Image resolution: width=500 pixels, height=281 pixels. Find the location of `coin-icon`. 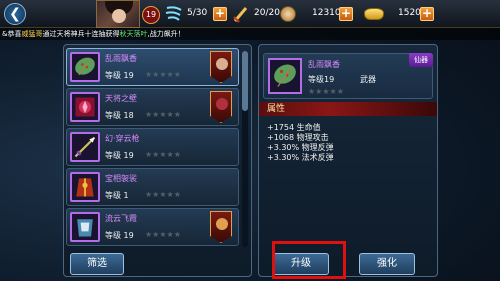

coin-icon is located at coordinates (288, 14).